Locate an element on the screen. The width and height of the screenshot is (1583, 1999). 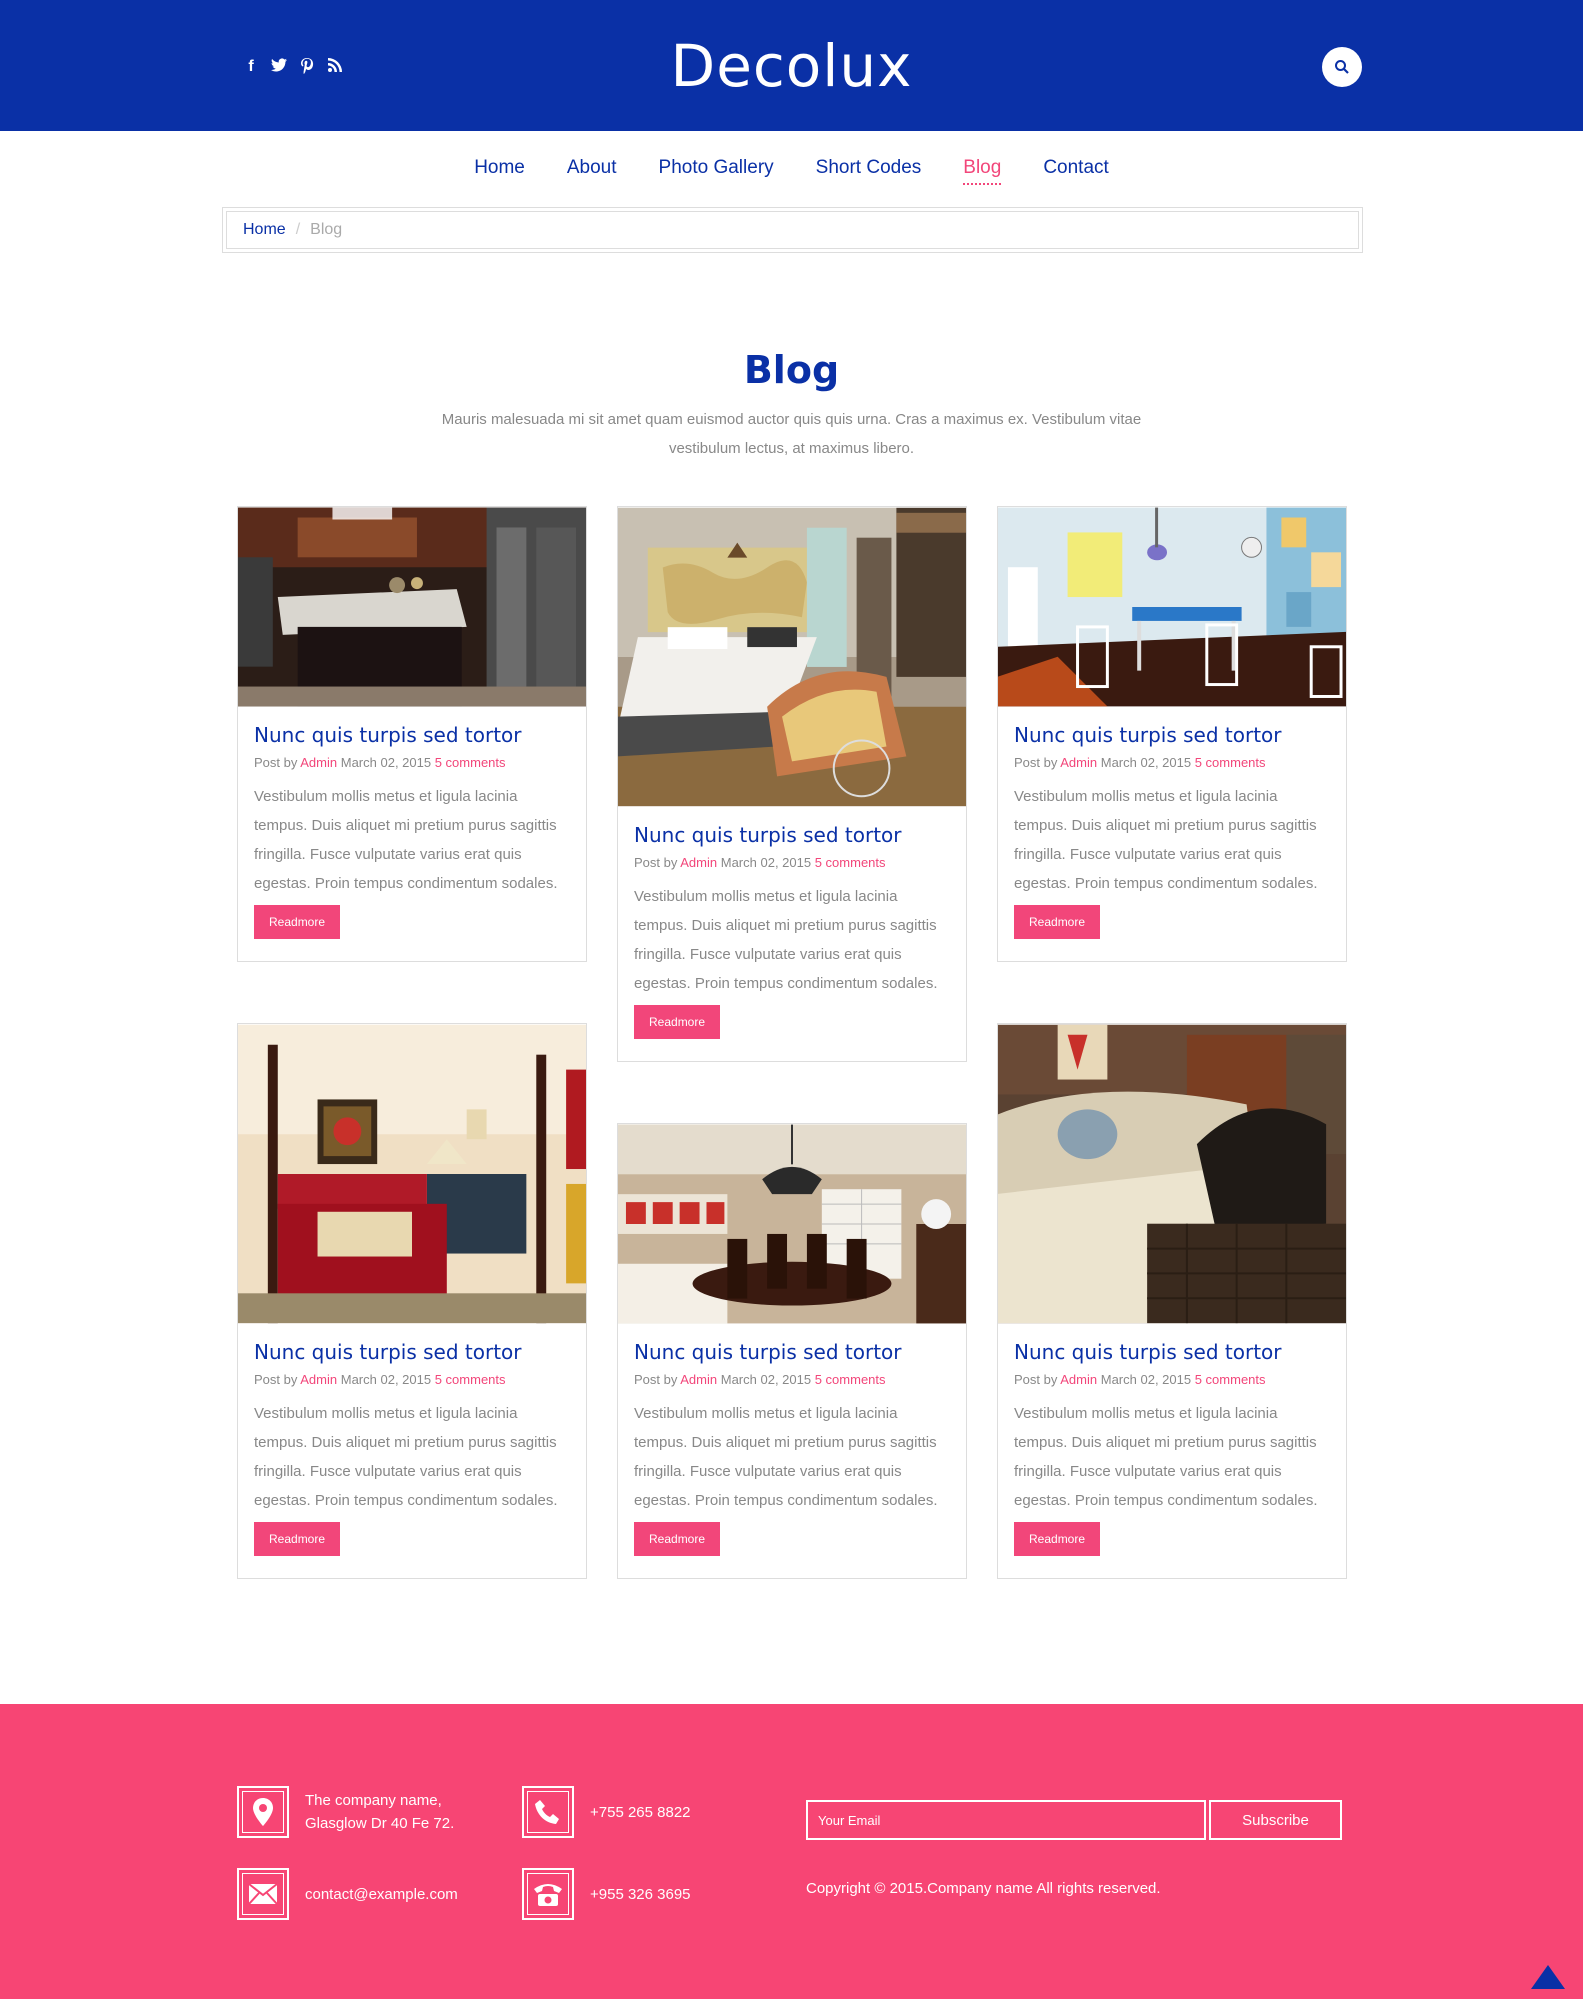
page-title: Blog is located at coordinates (791, 370).